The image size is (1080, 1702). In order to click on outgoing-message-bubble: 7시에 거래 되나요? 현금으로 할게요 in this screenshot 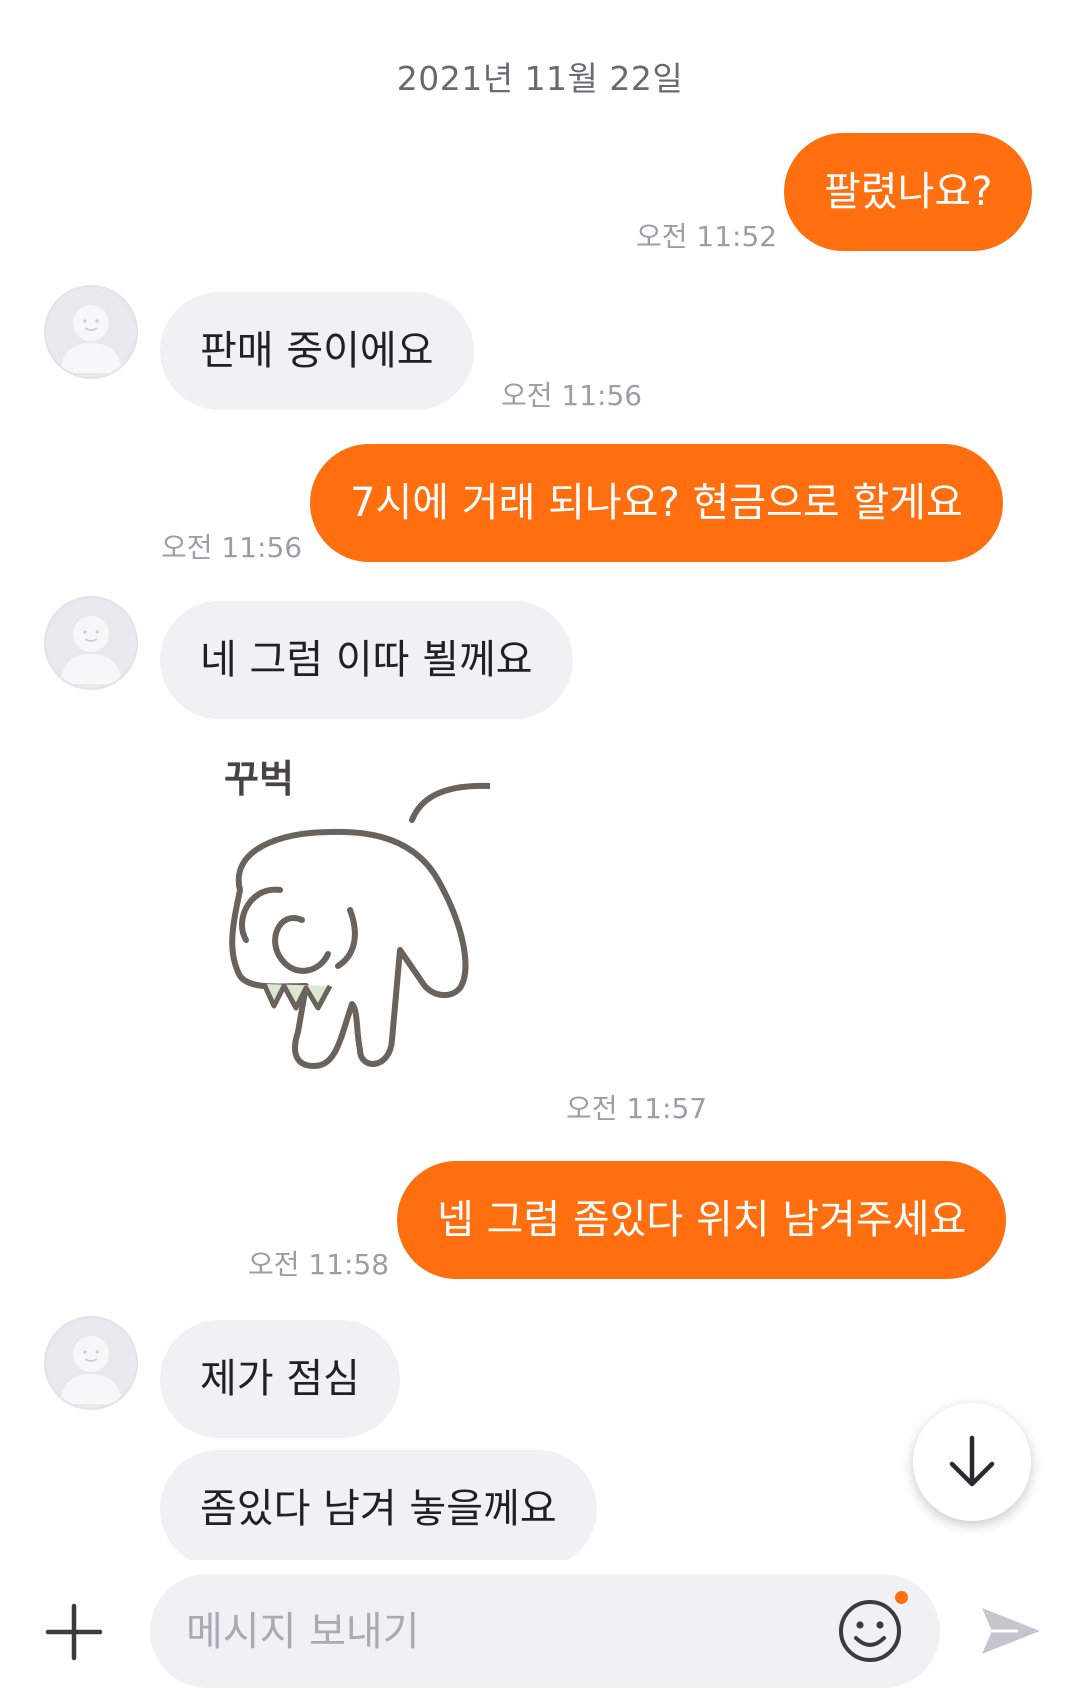, I will do `click(656, 503)`.